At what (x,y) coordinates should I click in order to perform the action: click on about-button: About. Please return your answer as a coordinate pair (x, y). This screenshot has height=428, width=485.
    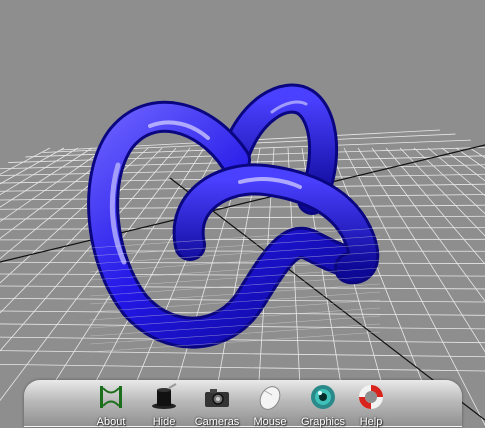
    Looking at the image, I should click on (111, 405).